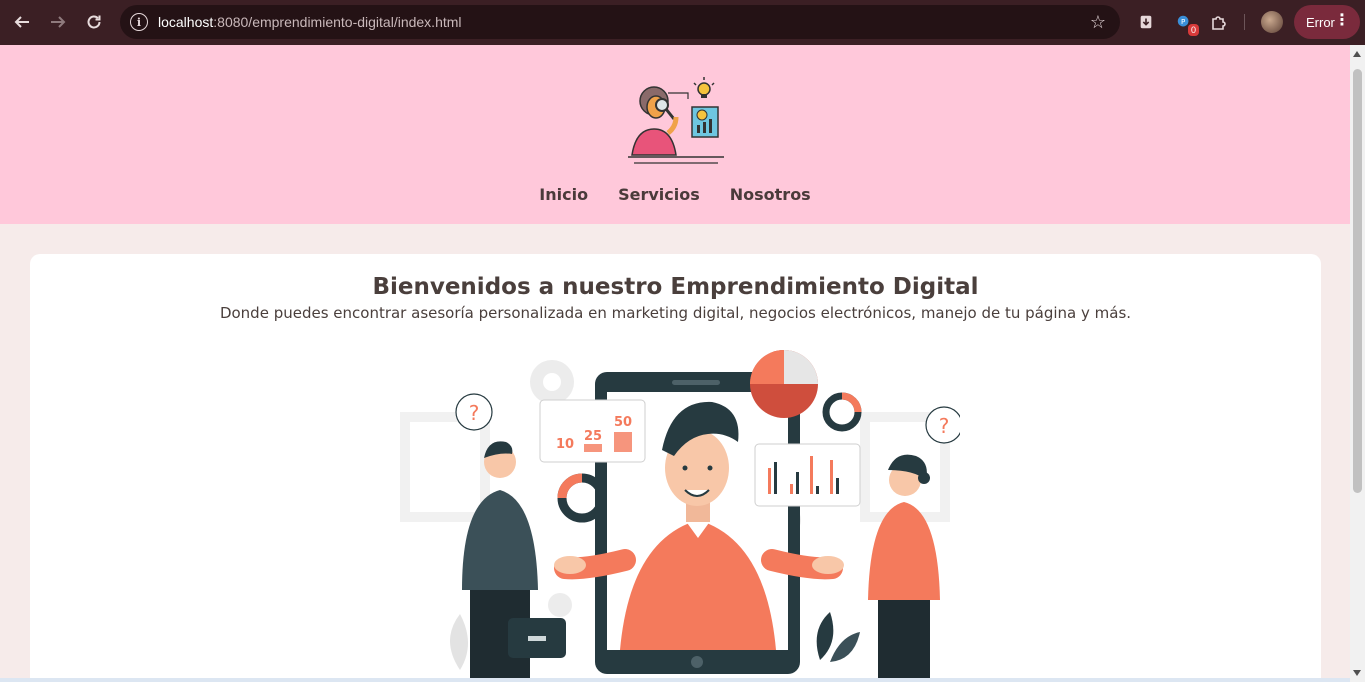 The width and height of the screenshot is (1365, 682). Describe the element at coordinates (186, 22) in the screenshot. I see `url-host: localhost` at that location.